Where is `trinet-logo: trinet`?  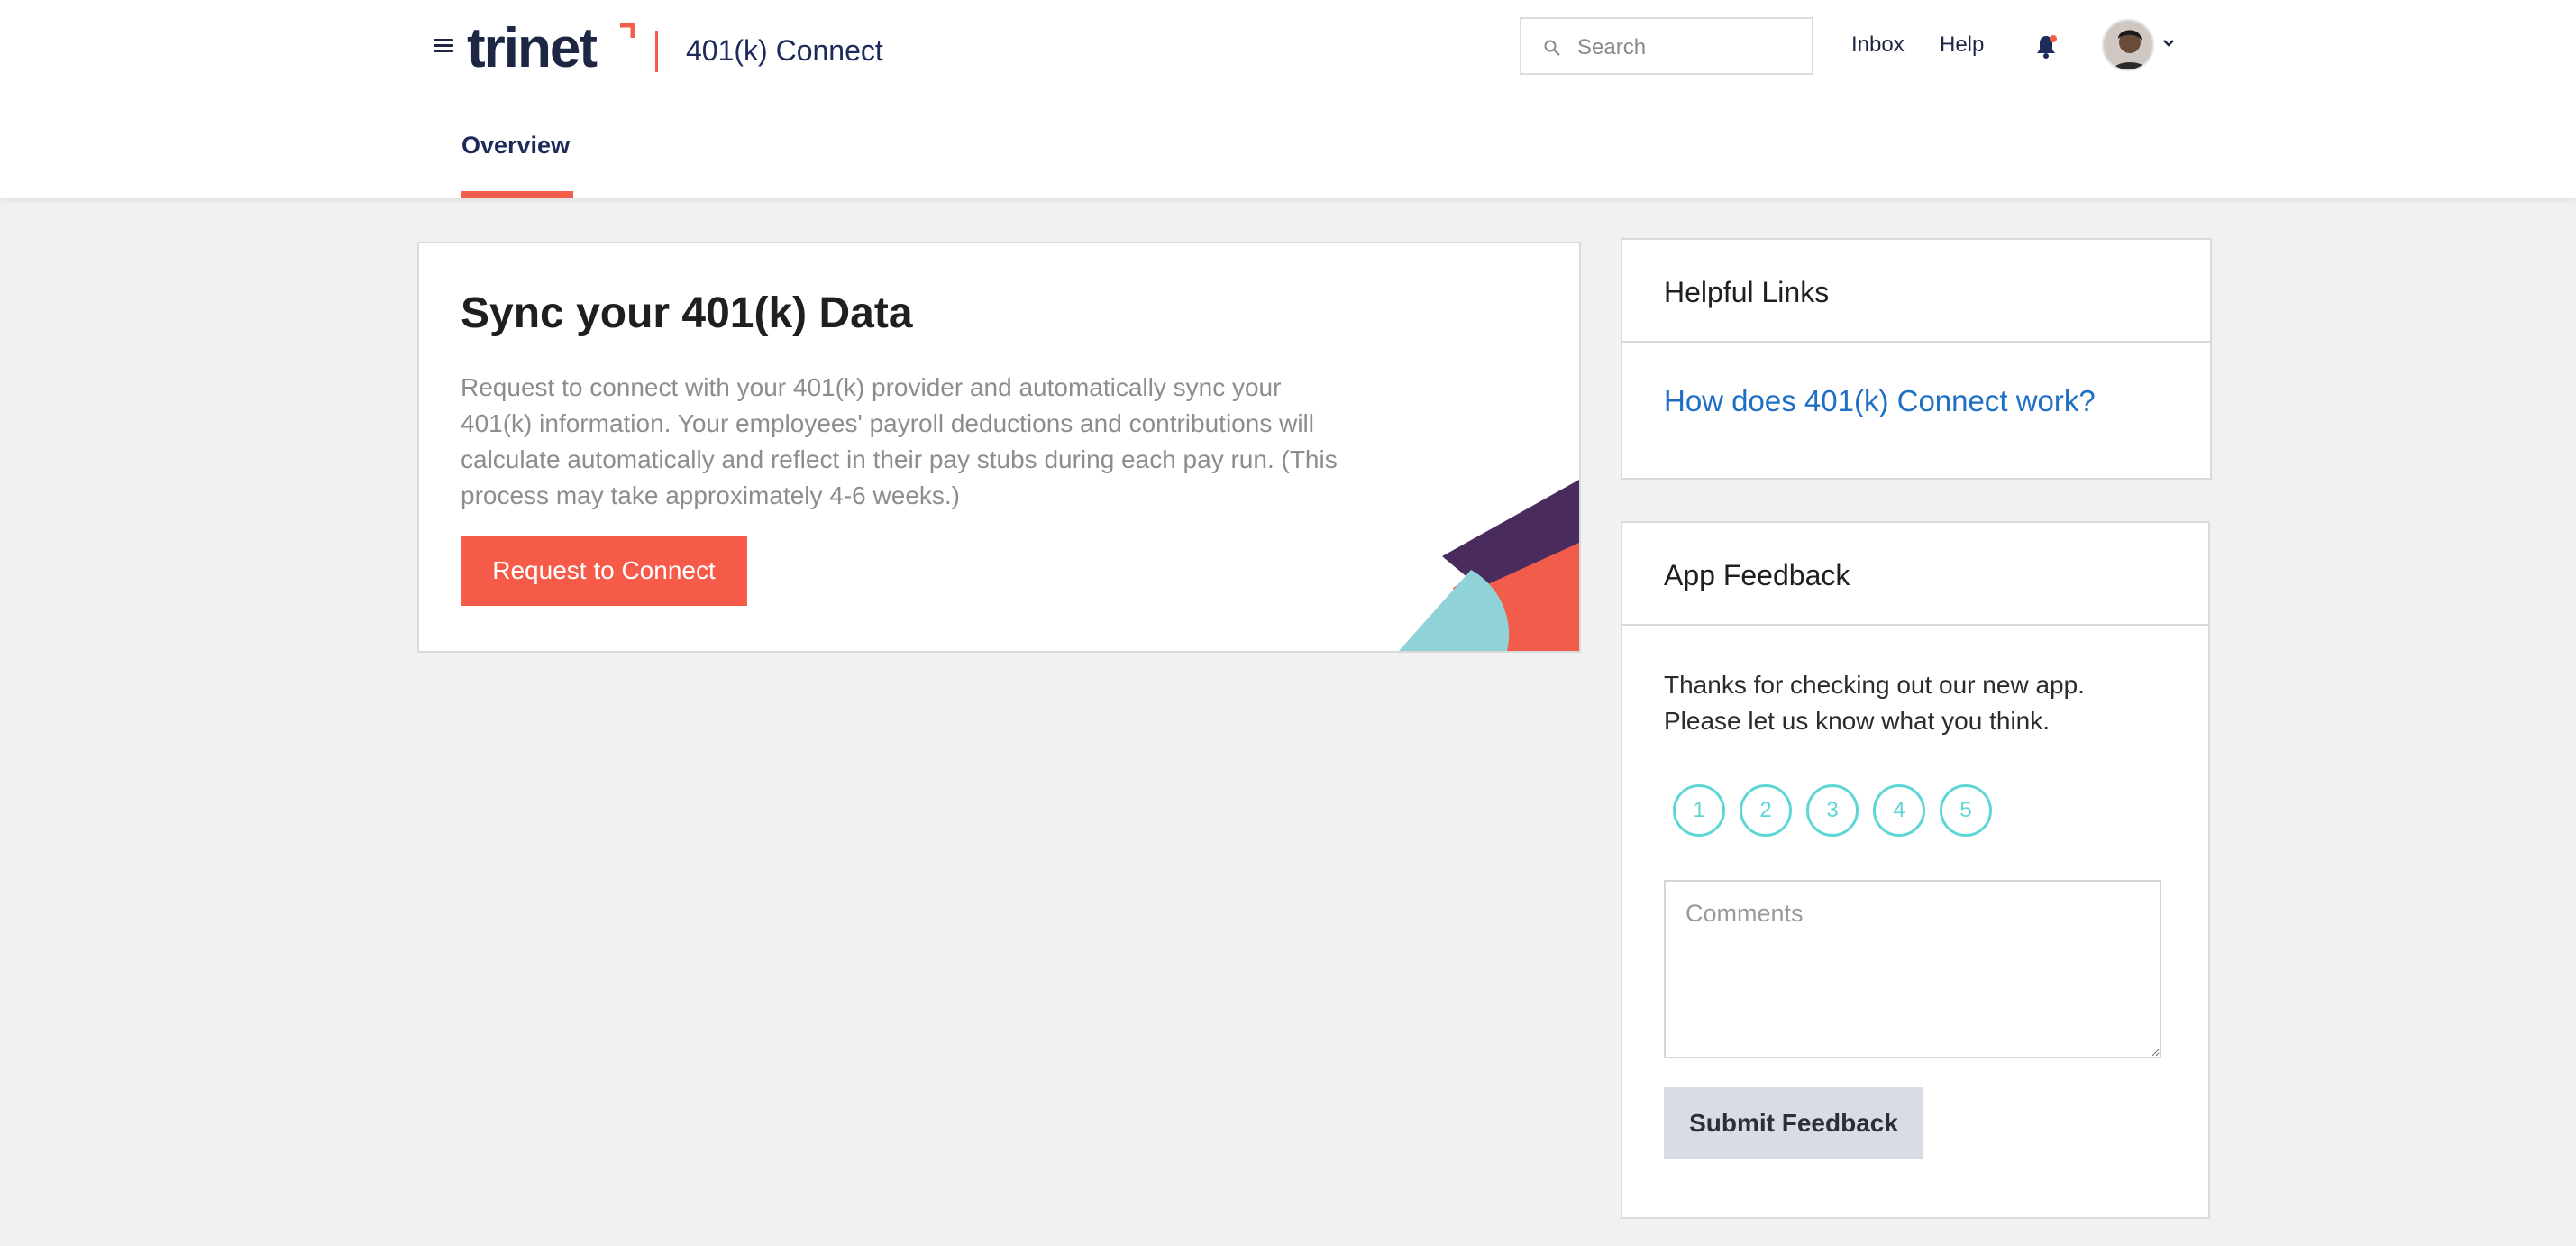 trinet-logo: trinet is located at coordinates (552, 48).